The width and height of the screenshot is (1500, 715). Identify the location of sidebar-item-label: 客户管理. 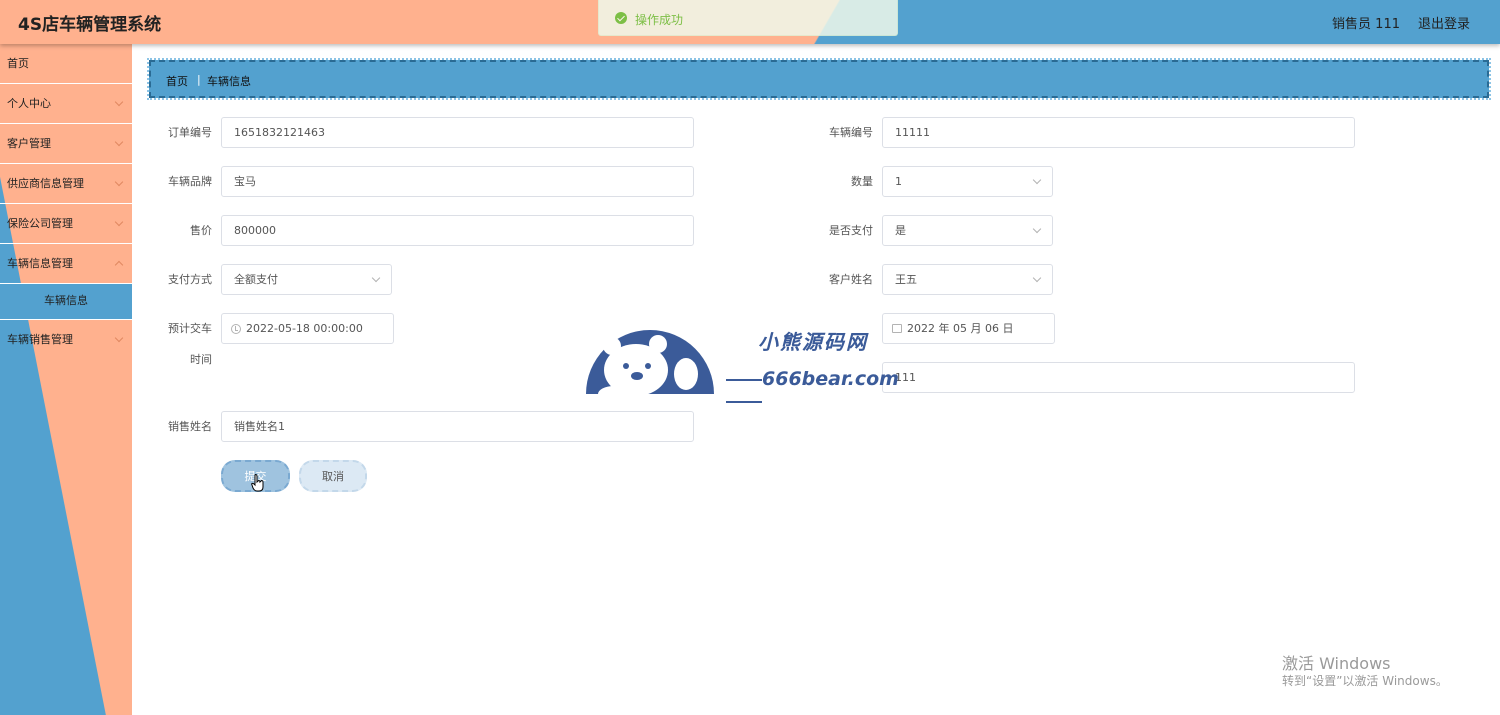
(29, 143).